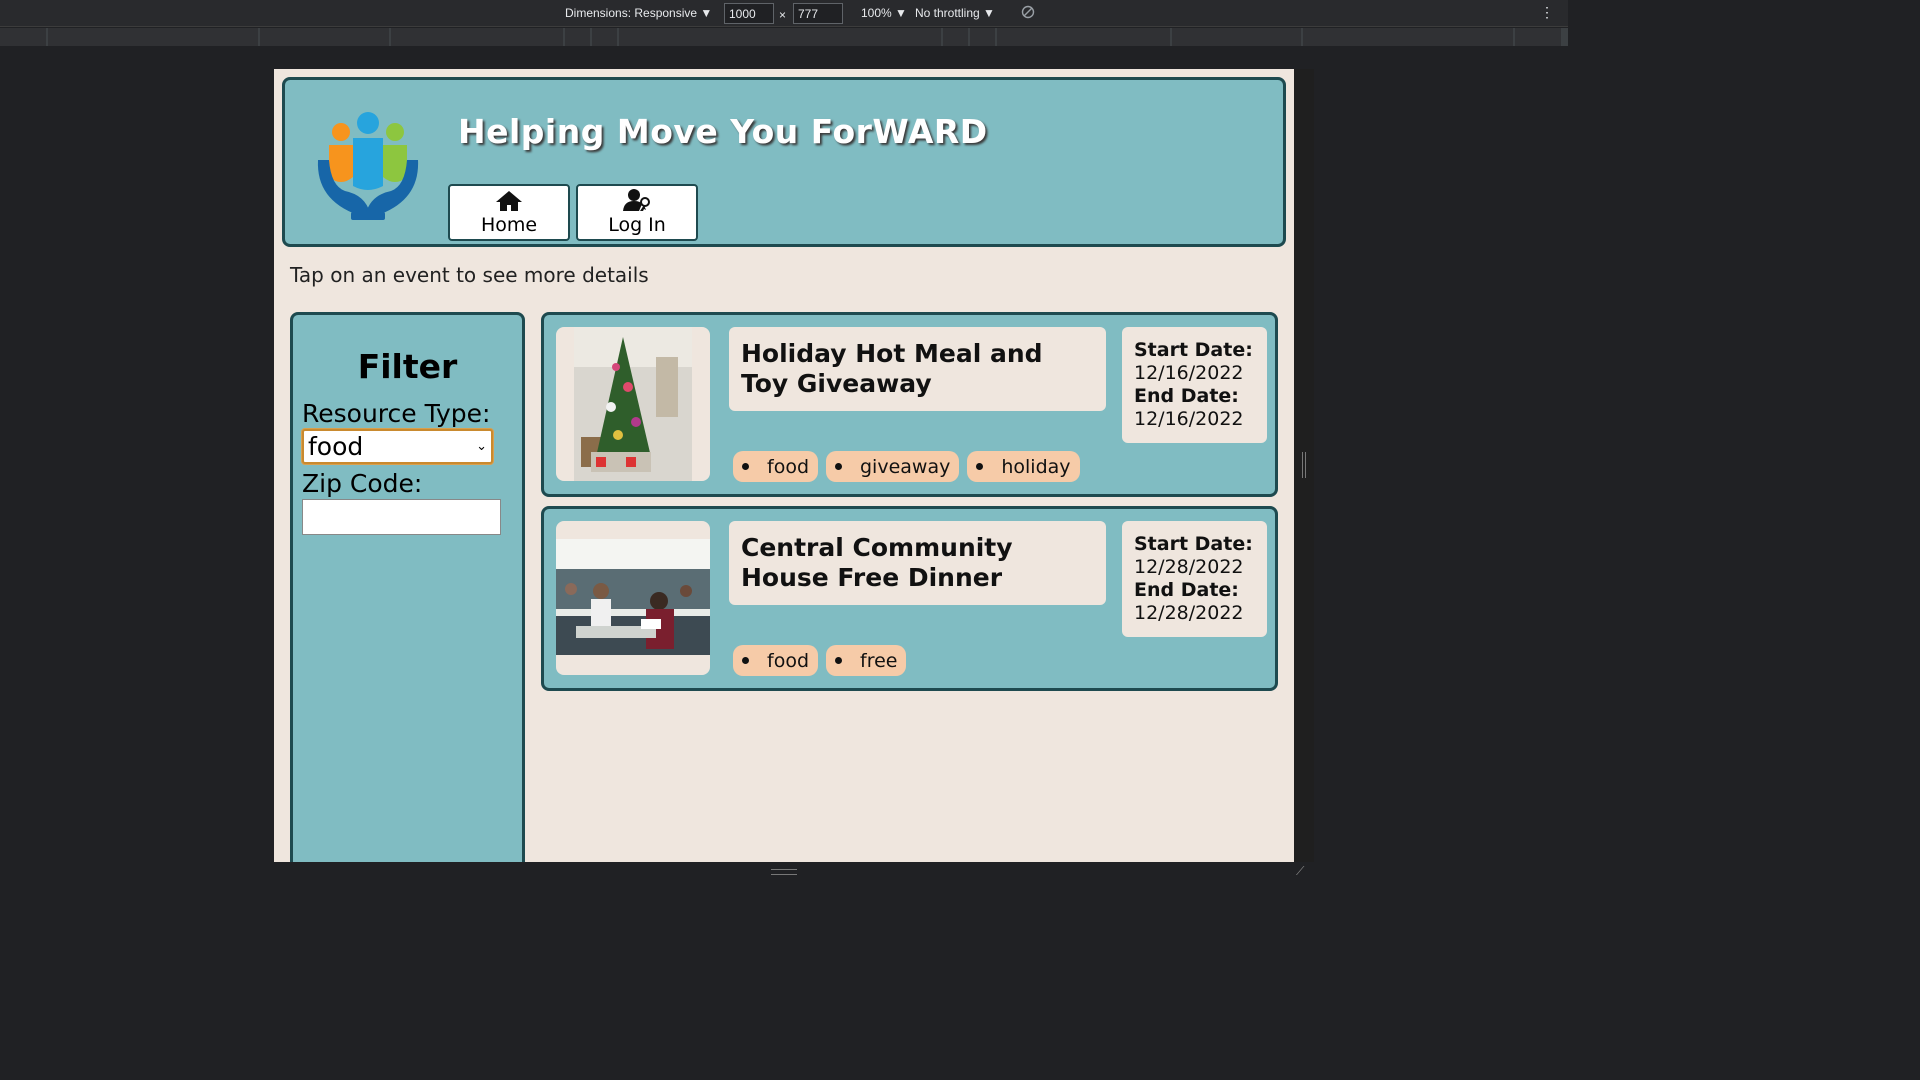 The image size is (1920, 1080). I want to click on tag: holiday, so click(1023, 466).